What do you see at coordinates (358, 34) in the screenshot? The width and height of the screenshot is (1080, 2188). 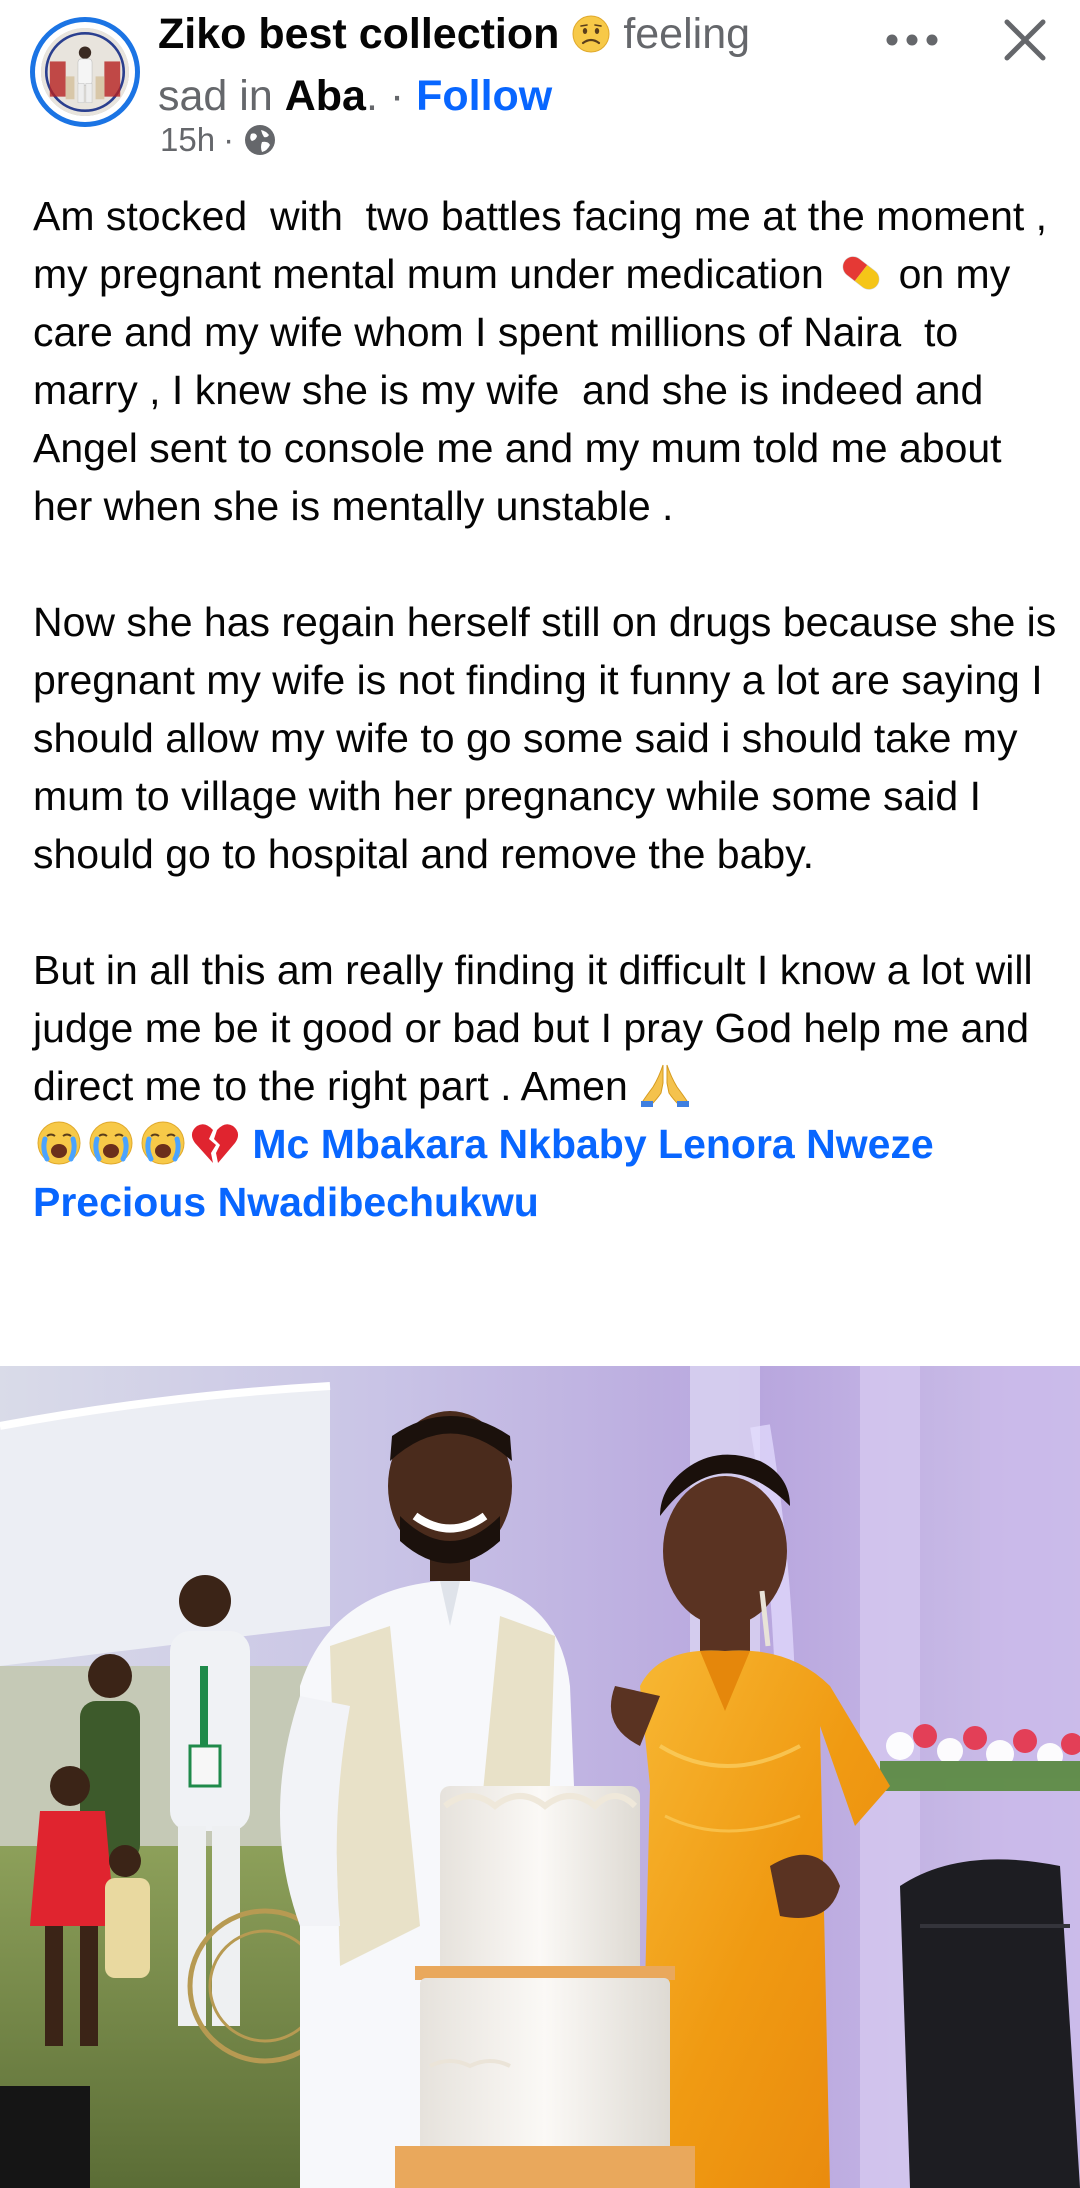 I see `page-name-link: Ziko best collection` at bounding box center [358, 34].